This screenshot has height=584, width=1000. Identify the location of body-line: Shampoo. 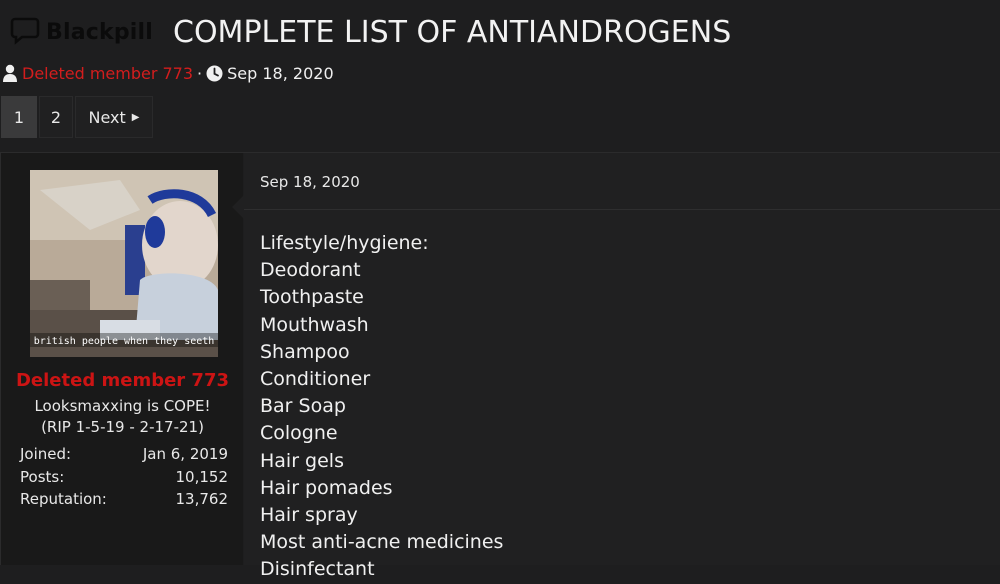
(305, 351).